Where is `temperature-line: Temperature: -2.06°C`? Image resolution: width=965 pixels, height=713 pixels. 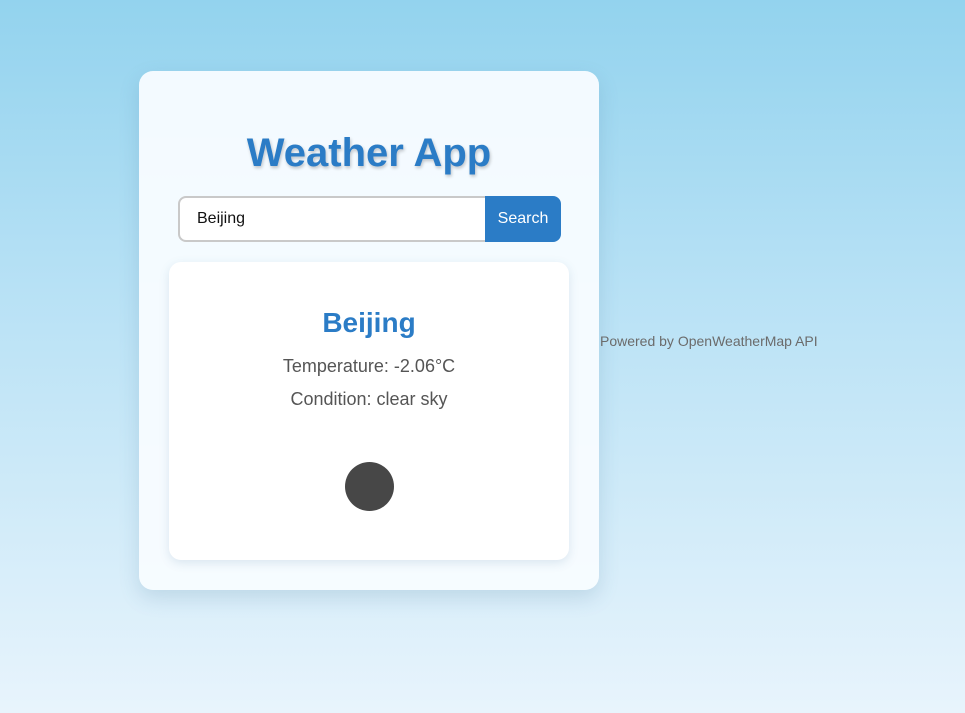
temperature-line: Temperature: -2.06°C is located at coordinates (369, 366).